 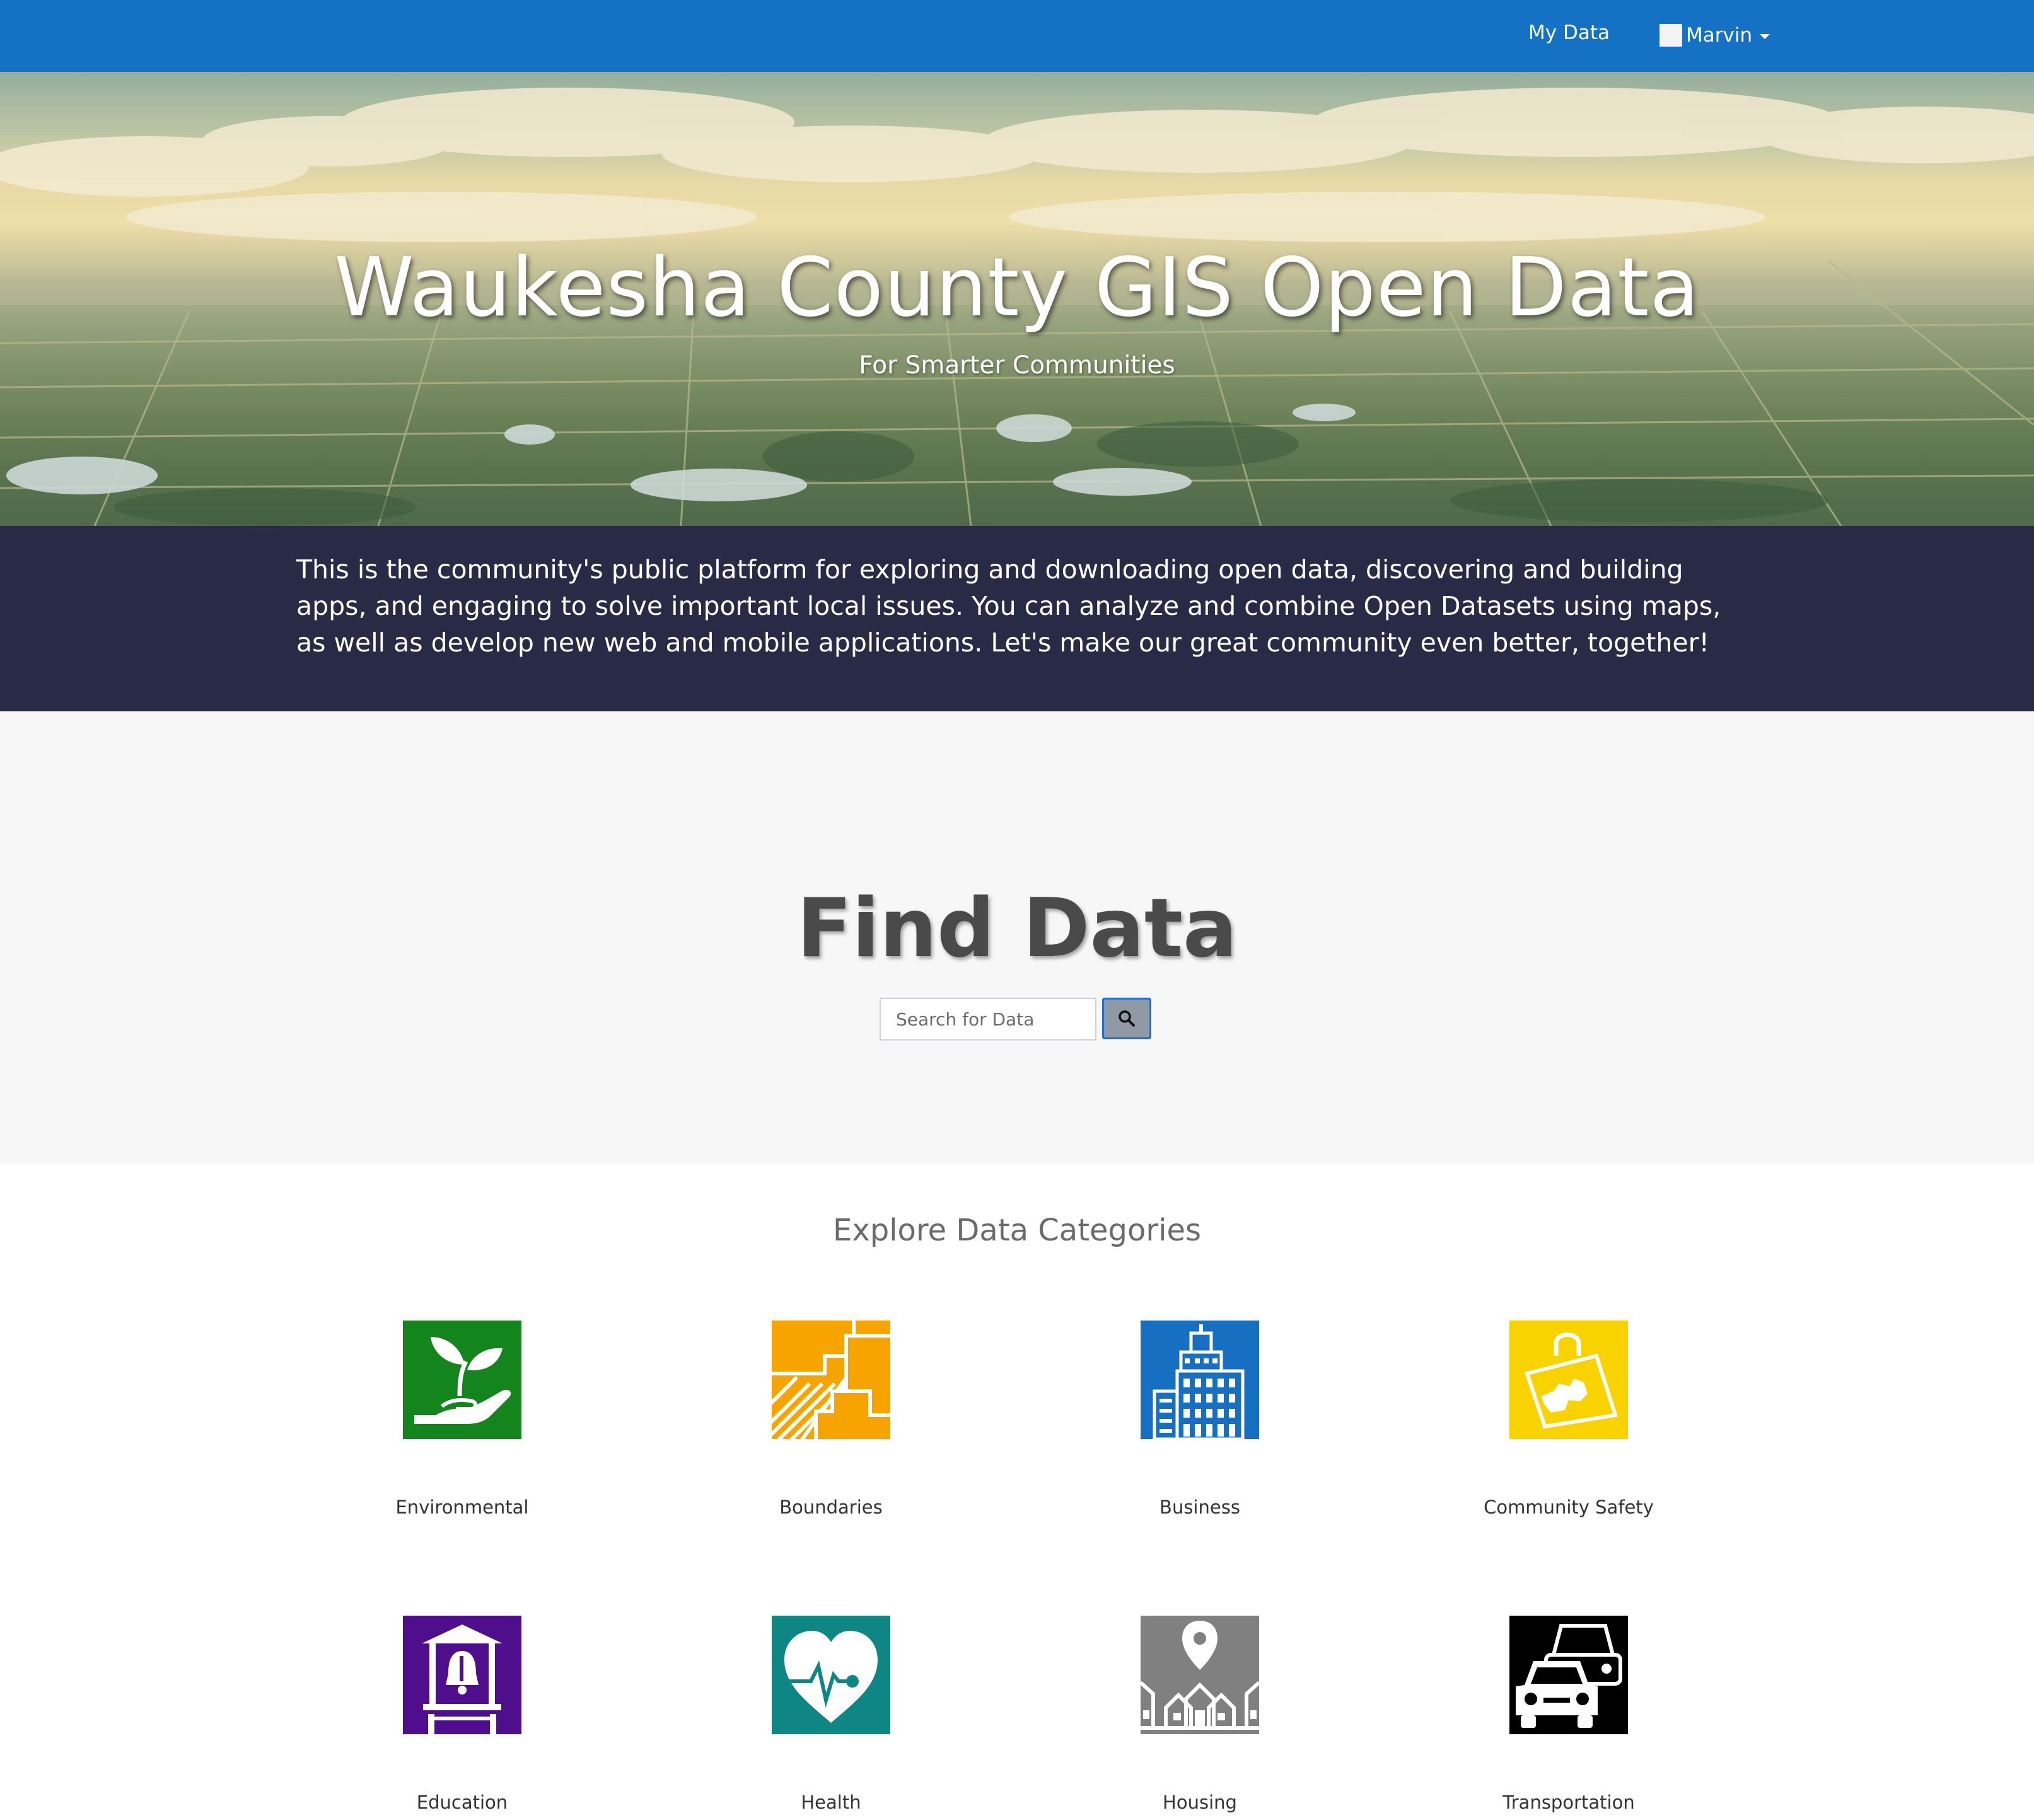 What do you see at coordinates (1568, 1802) in the screenshot?
I see `category-label: Transportation` at bounding box center [1568, 1802].